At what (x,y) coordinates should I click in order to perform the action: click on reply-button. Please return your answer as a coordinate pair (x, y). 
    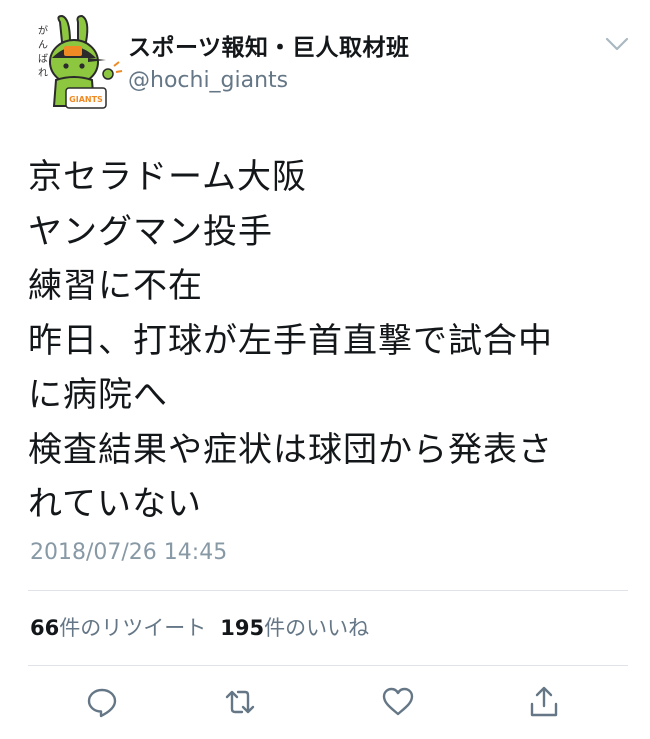
    Looking at the image, I should click on (102, 702).